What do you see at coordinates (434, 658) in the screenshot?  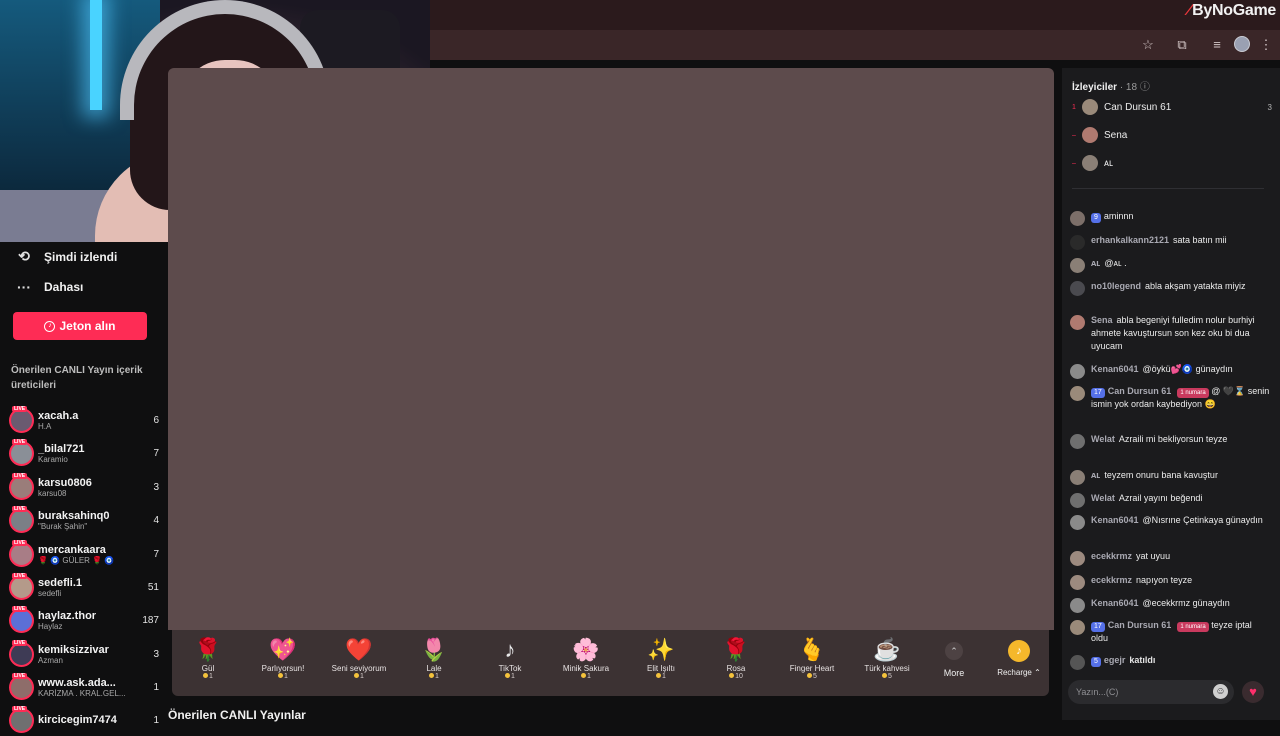 I see `gift-item: 🌷 Lale 1` at bounding box center [434, 658].